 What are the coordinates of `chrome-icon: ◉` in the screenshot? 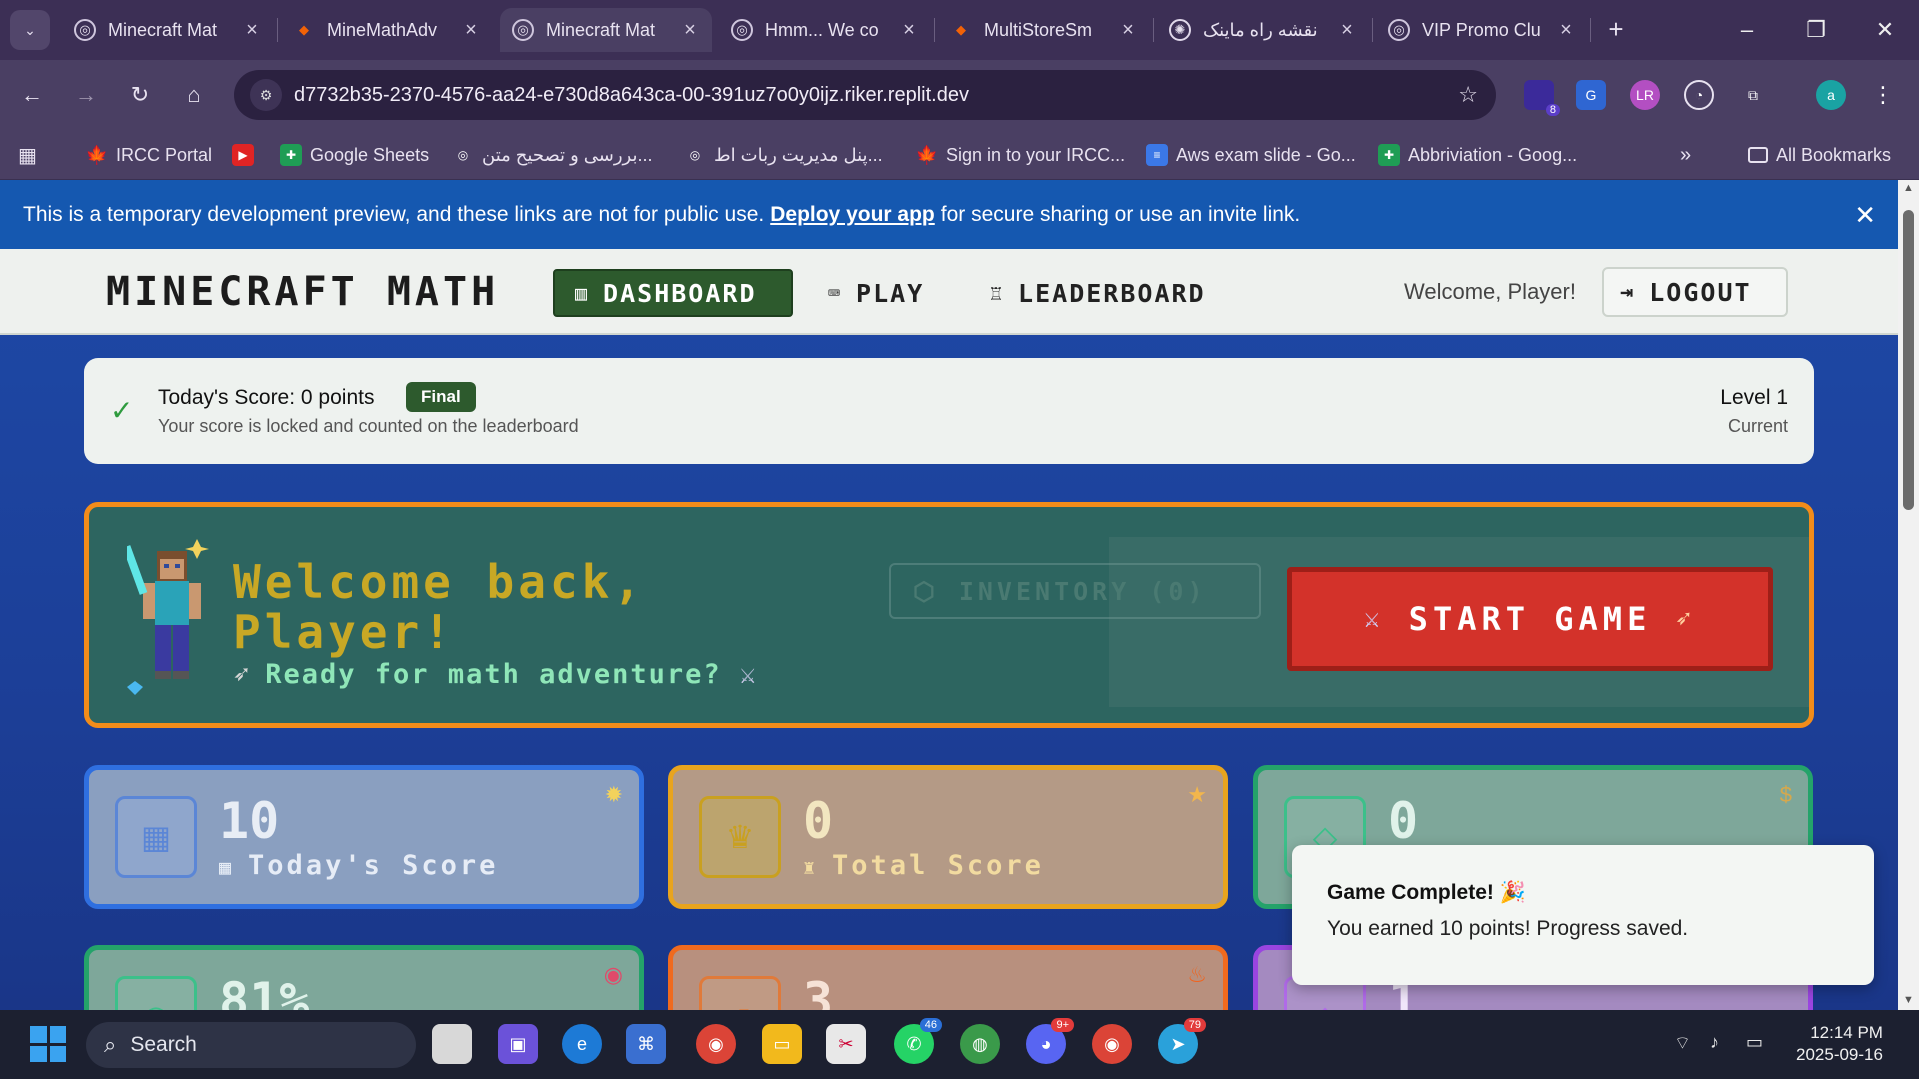 It's located at (716, 1044).